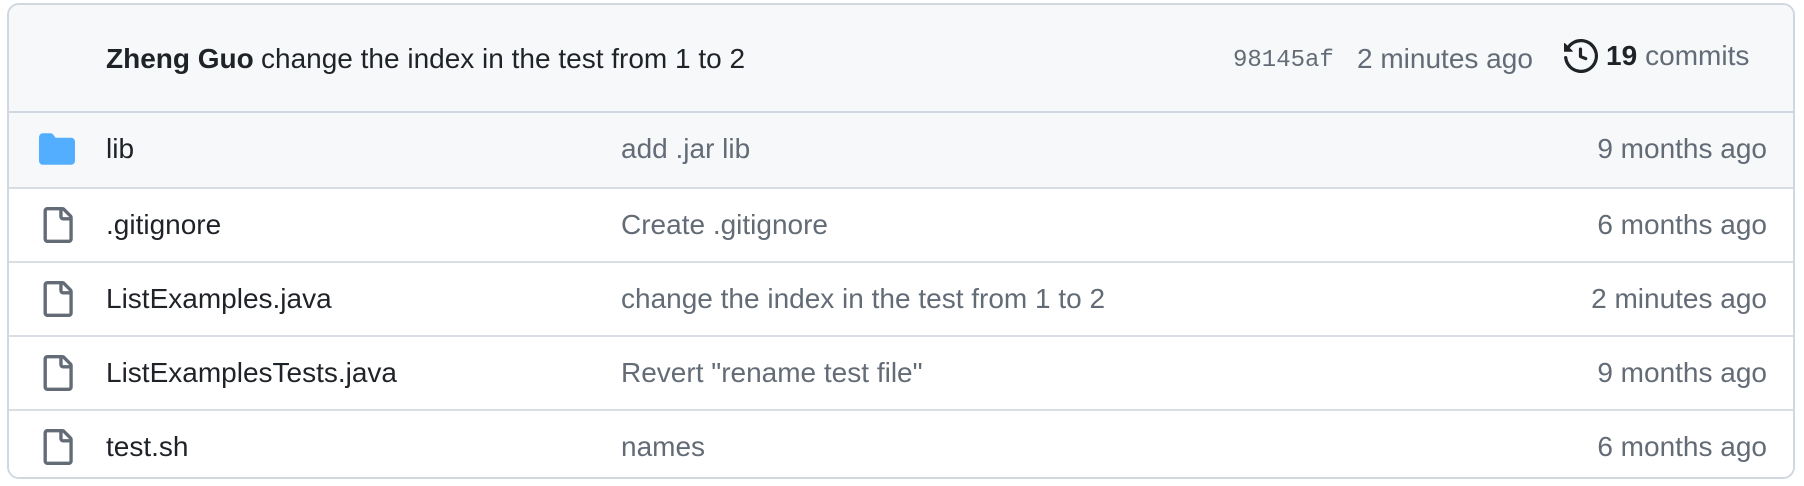 This screenshot has height=486, width=1804. Describe the element at coordinates (772, 373) in the screenshot. I see `file-commit-message: Revert "rename test file"` at that location.